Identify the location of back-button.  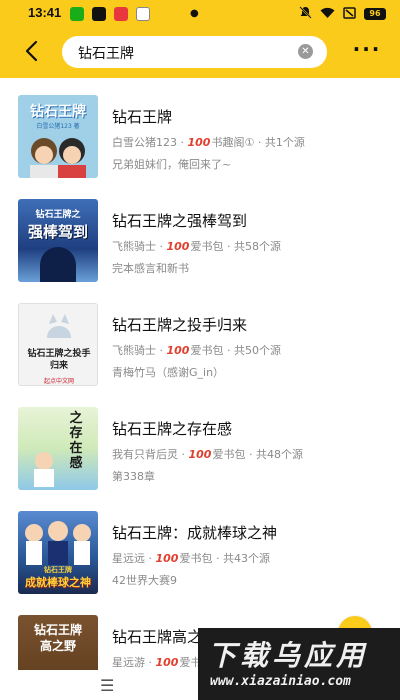
(33, 51).